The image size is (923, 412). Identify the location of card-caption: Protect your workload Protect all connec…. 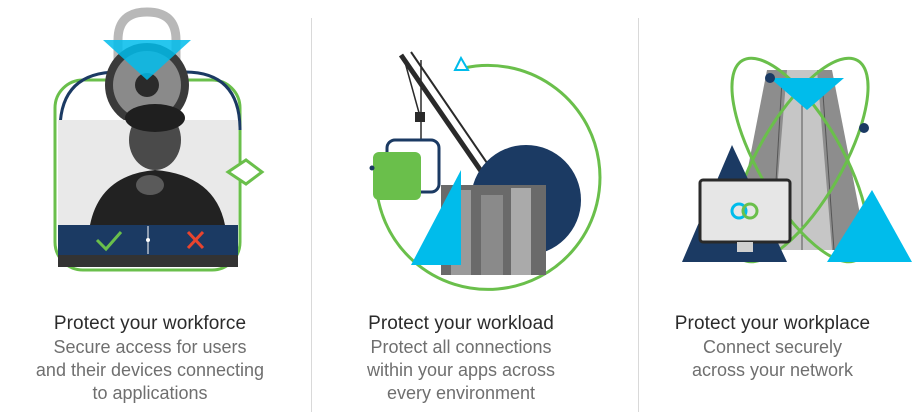
(461, 358).